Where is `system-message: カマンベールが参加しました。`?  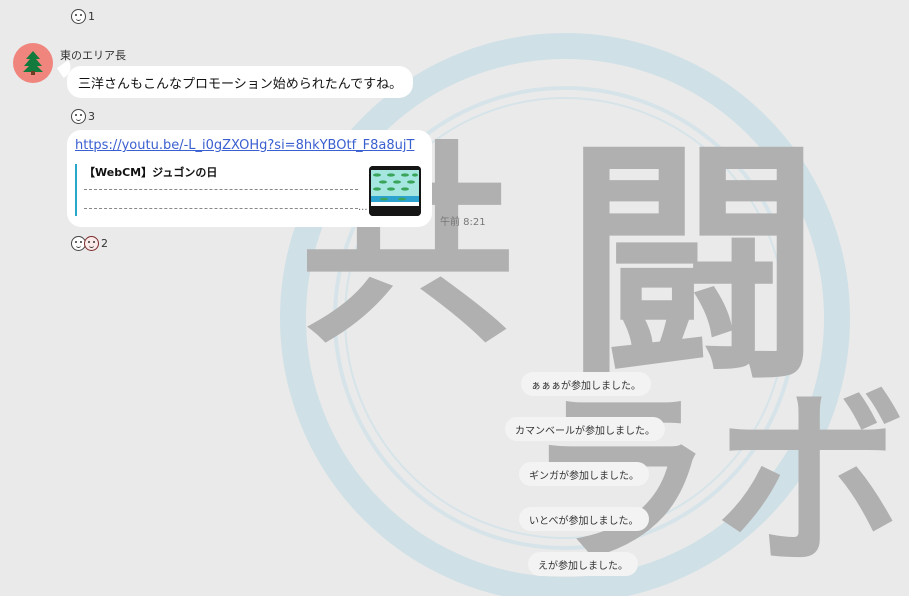
system-message: カマンベールが参加しました。 is located at coordinates (585, 429).